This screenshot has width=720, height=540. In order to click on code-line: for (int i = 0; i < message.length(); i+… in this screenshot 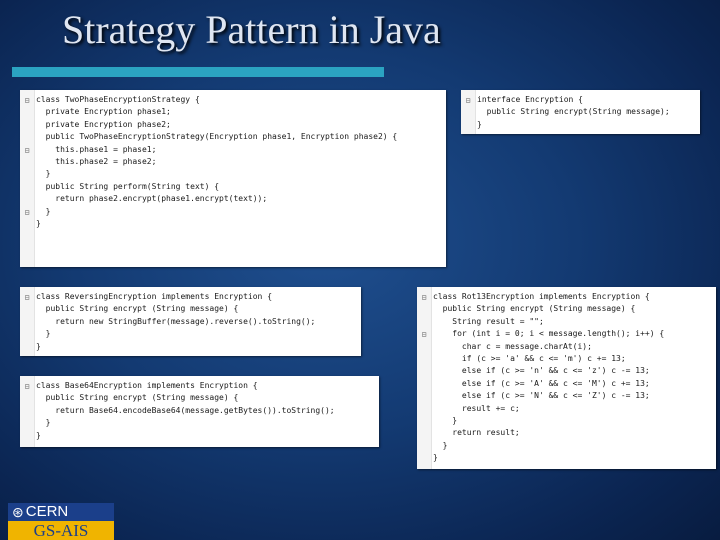, I will do `click(549, 334)`.